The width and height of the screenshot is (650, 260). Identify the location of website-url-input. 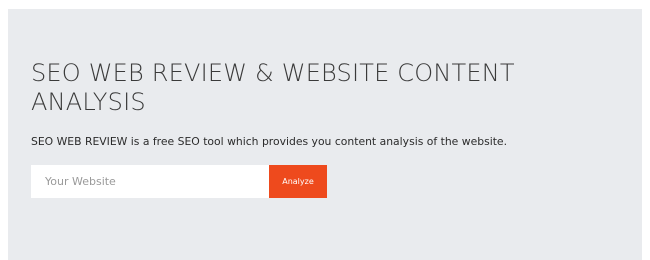
(150, 181).